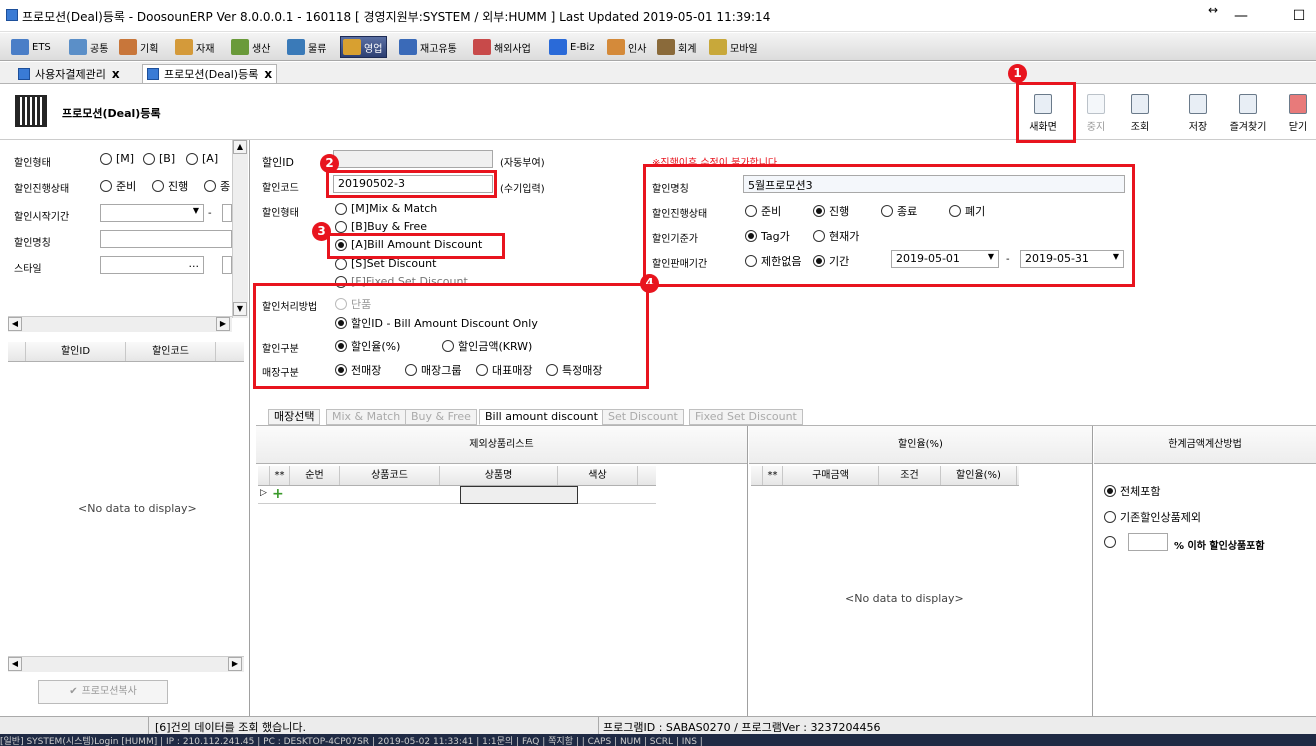 The image size is (1316, 746). I want to click on store-specific: 특정매장, so click(574, 370).